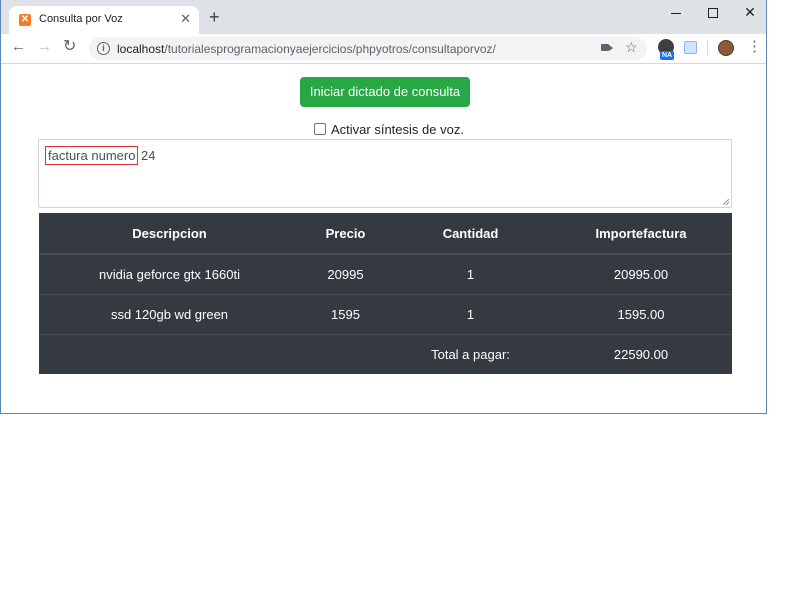 The image size is (800, 600). I want to click on start-dictation-button: Iniciar dictado de consulta, so click(385, 92).